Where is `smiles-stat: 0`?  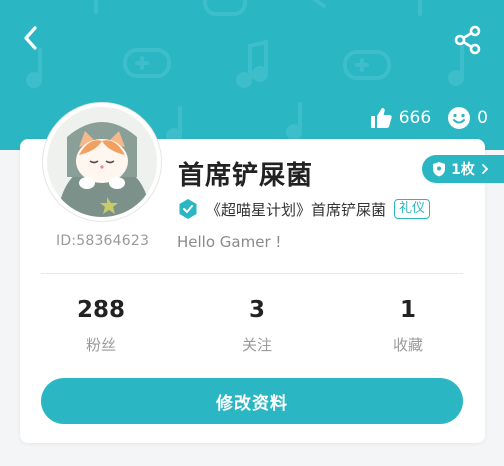 smiles-stat: 0 is located at coordinates (467, 118).